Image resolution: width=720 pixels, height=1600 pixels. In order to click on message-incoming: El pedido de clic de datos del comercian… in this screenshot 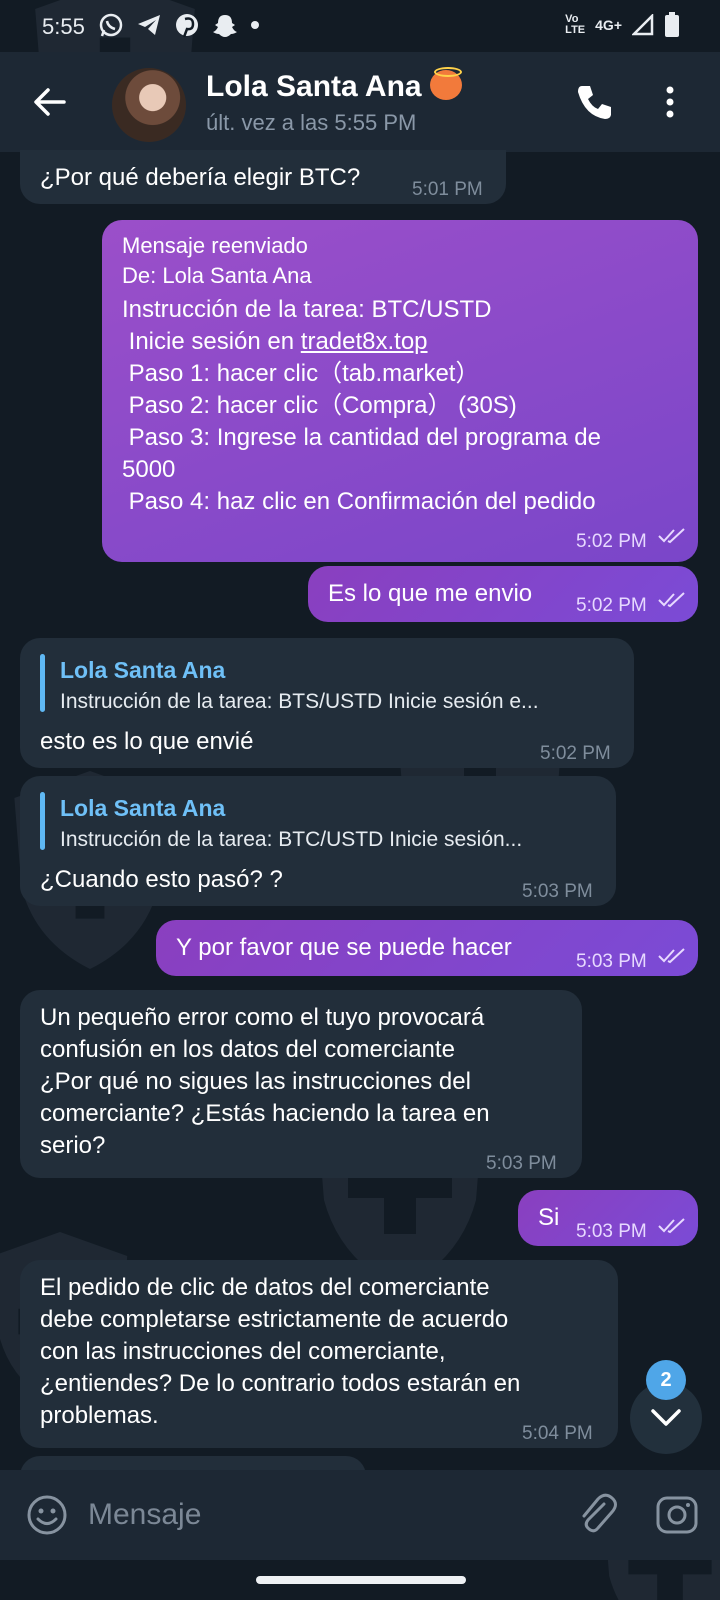, I will do `click(319, 1354)`.